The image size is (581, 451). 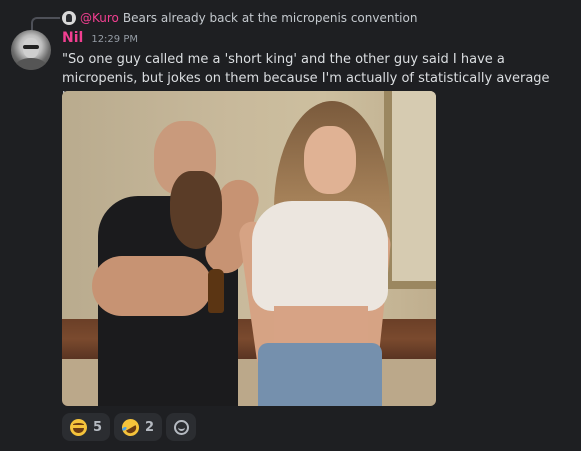 I want to click on reactions-bar: 5 2, so click(x=129, y=427).